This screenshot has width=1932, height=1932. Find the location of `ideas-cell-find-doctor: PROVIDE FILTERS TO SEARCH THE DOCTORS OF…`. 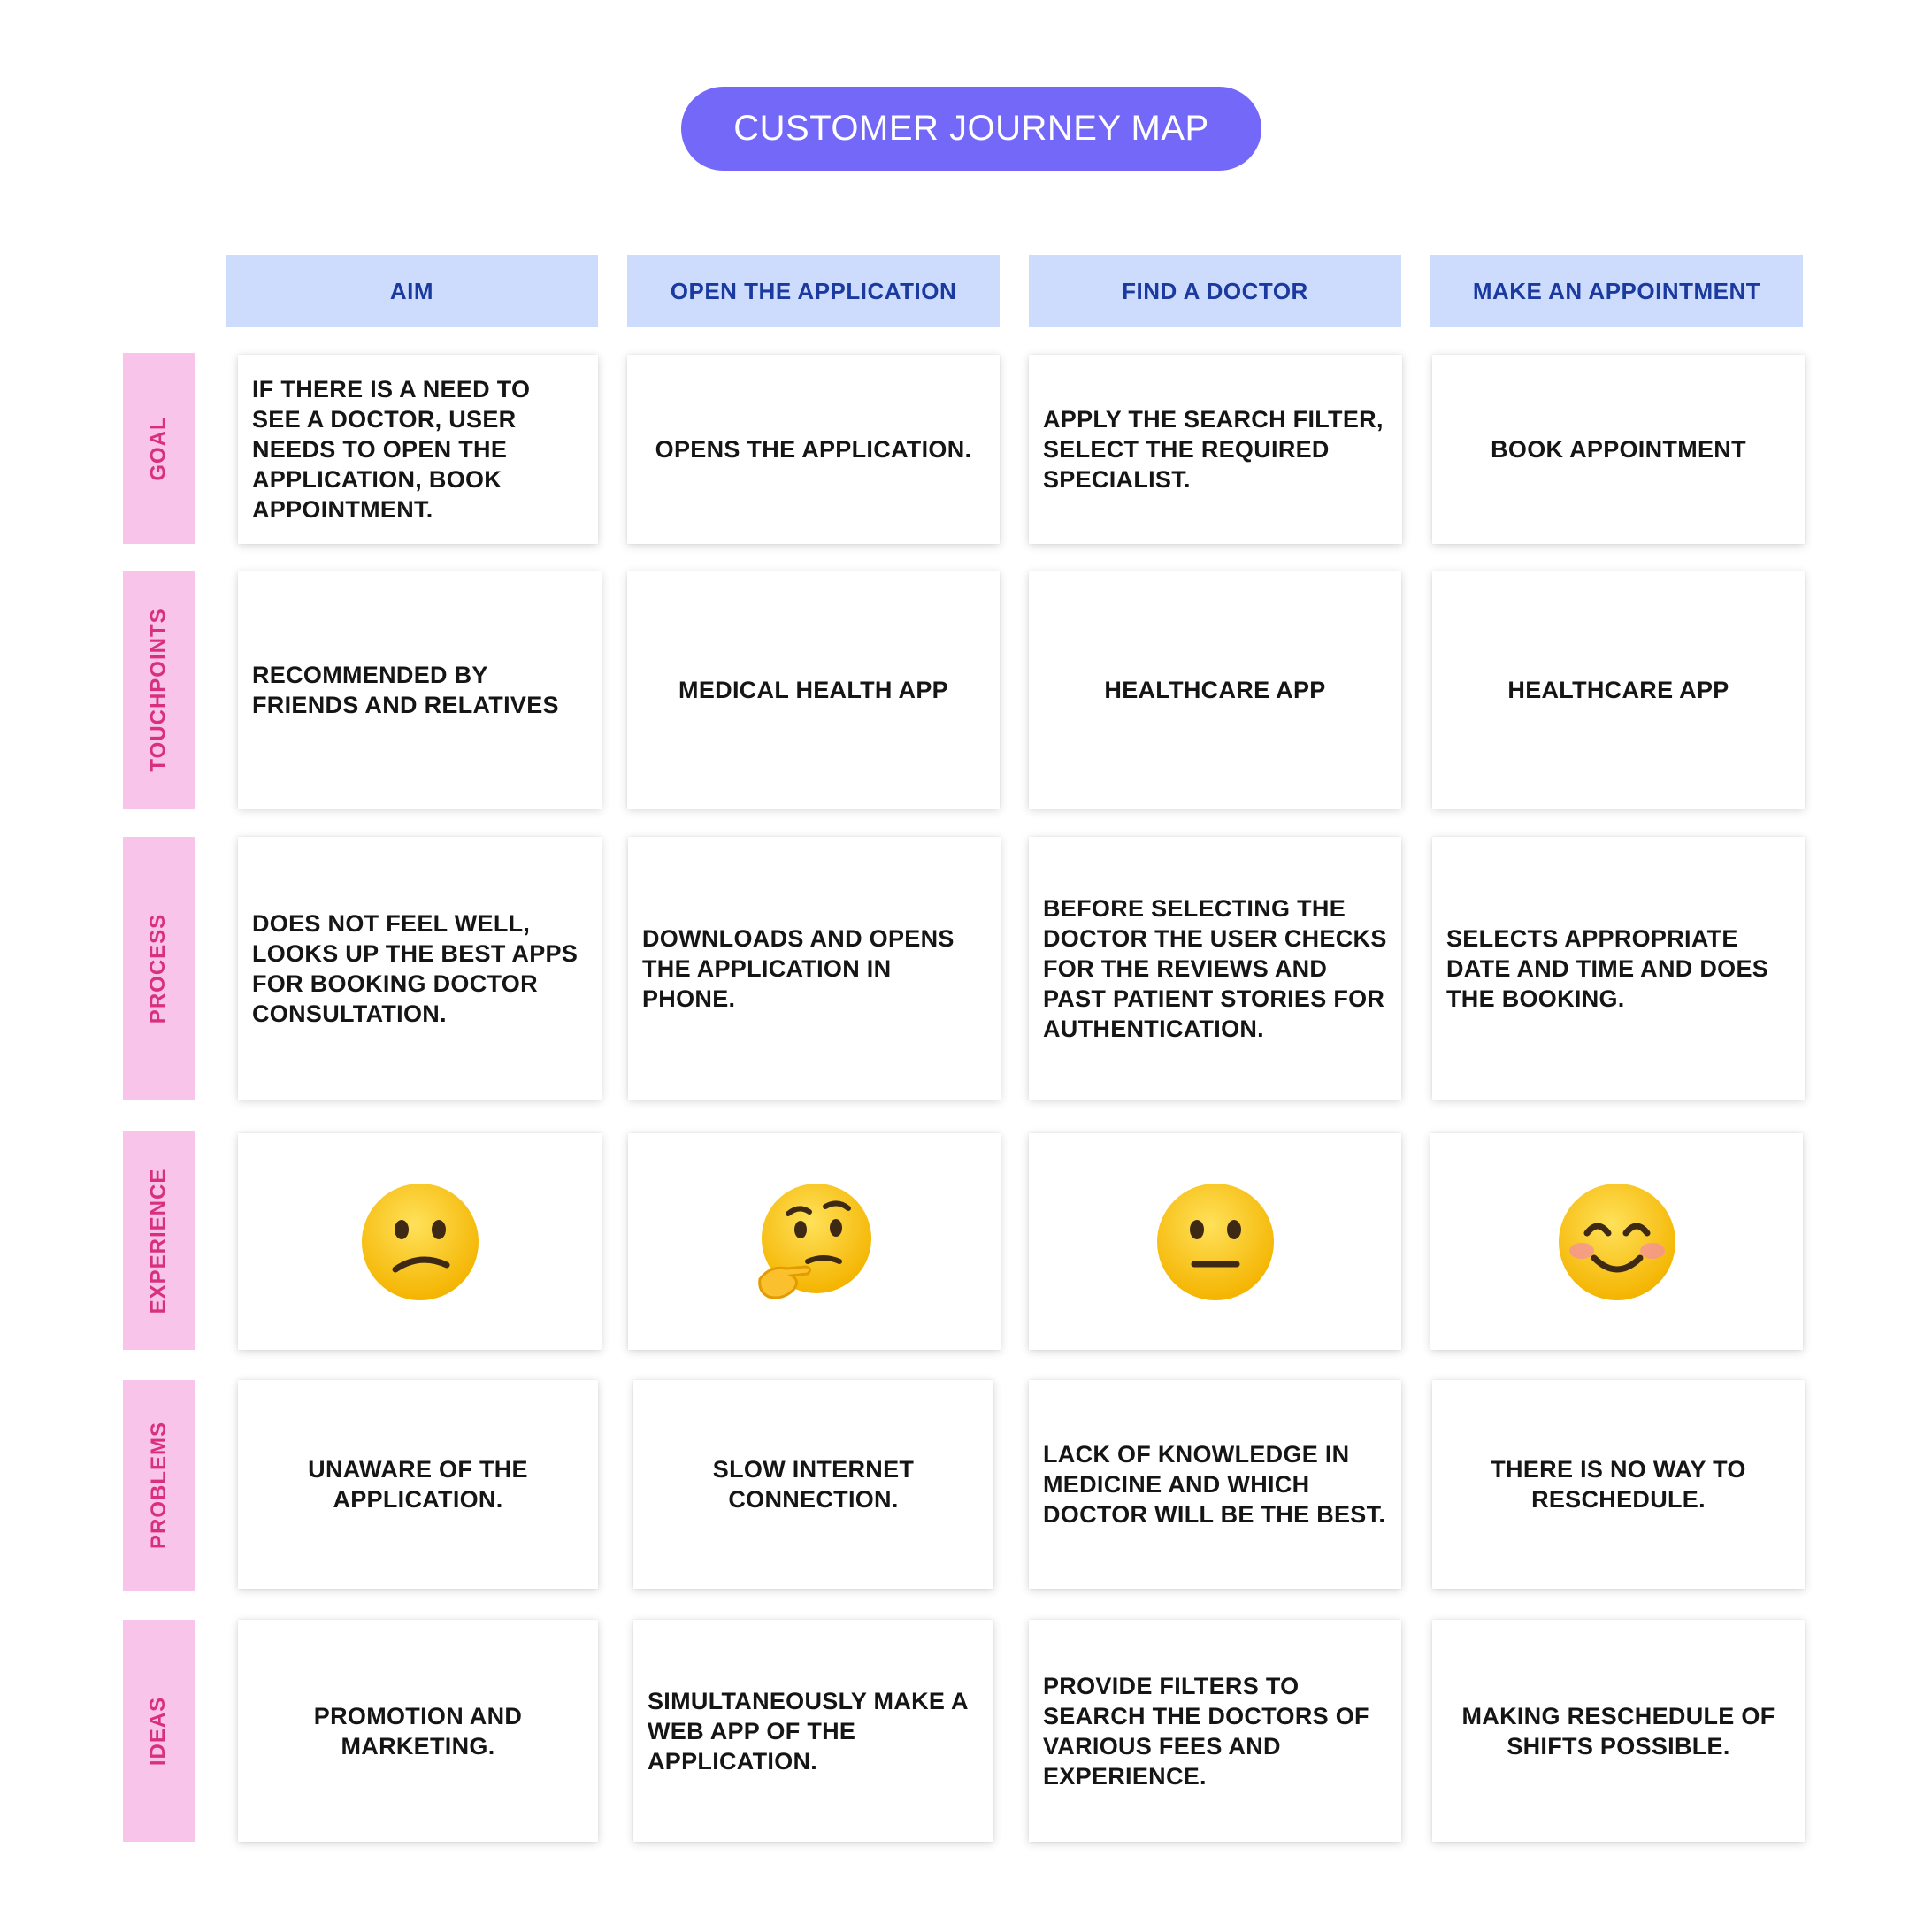

ideas-cell-find-doctor: PROVIDE FILTERS TO SEARCH THE DOCTORS OF… is located at coordinates (1215, 1731).